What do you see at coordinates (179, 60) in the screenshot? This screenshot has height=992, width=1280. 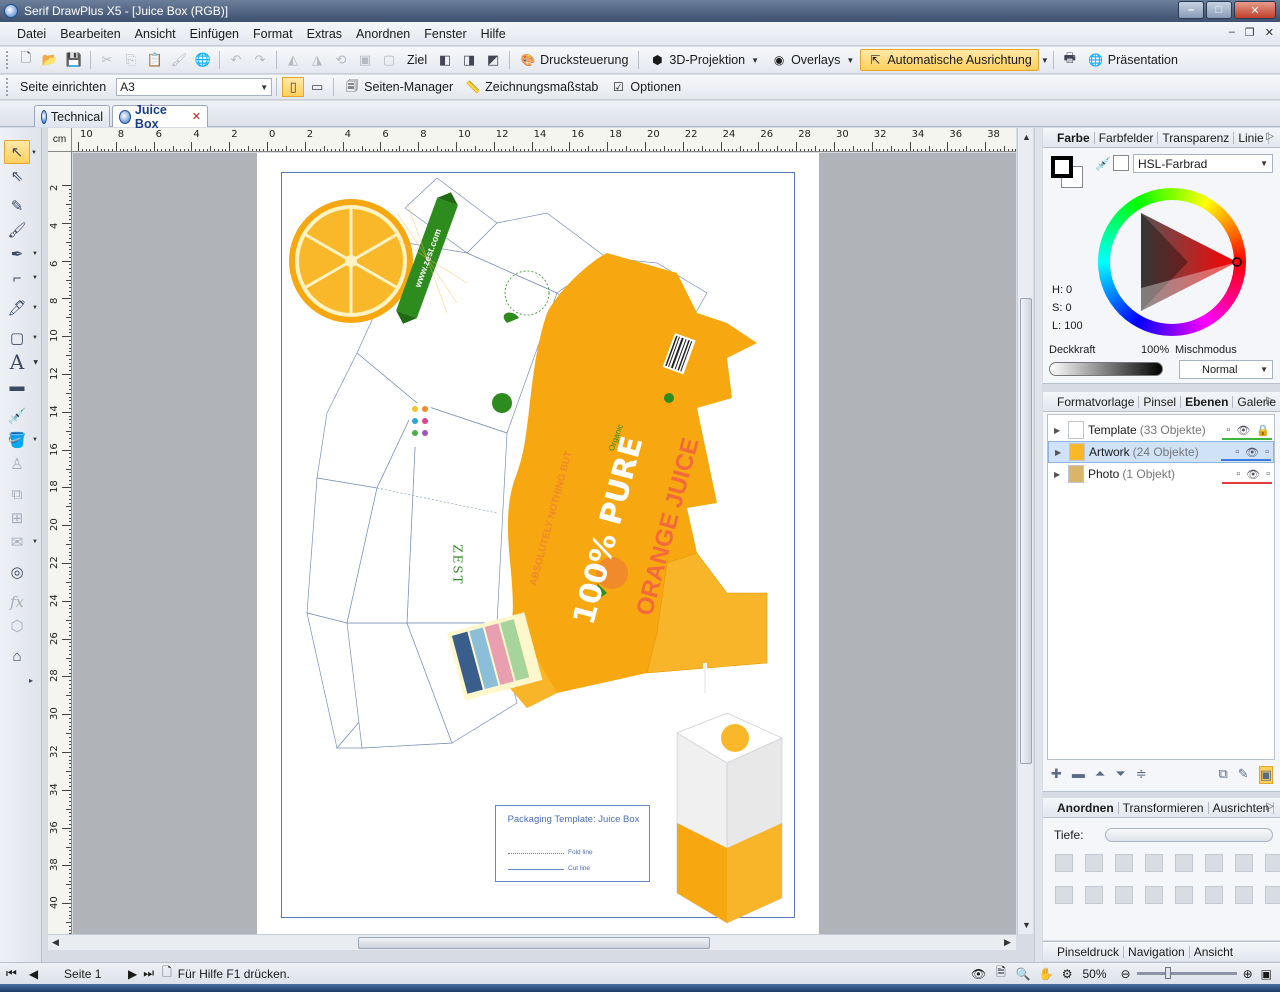 I see `format-painter-icon: 🖌` at bounding box center [179, 60].